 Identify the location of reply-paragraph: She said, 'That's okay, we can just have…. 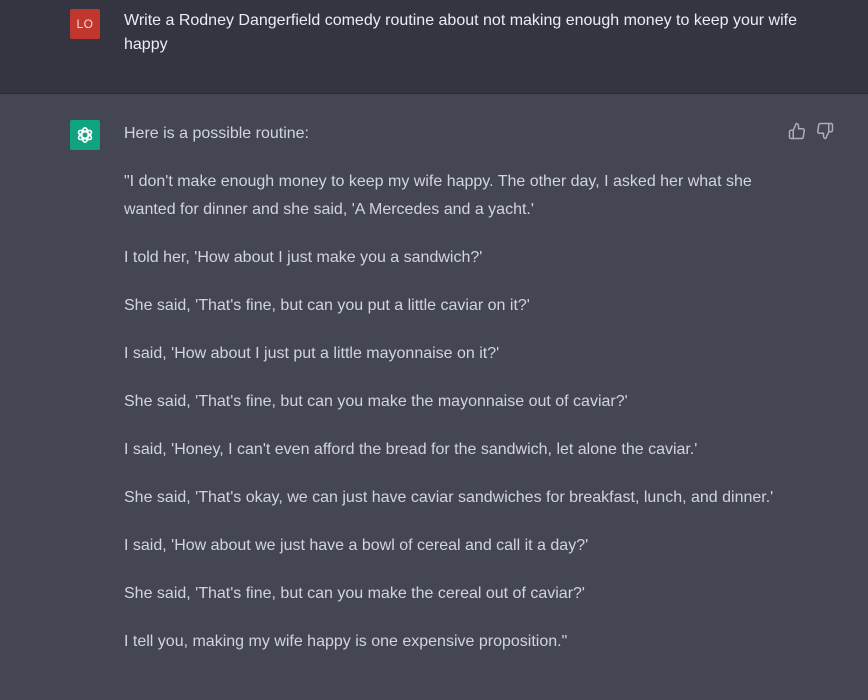
(449, 497).